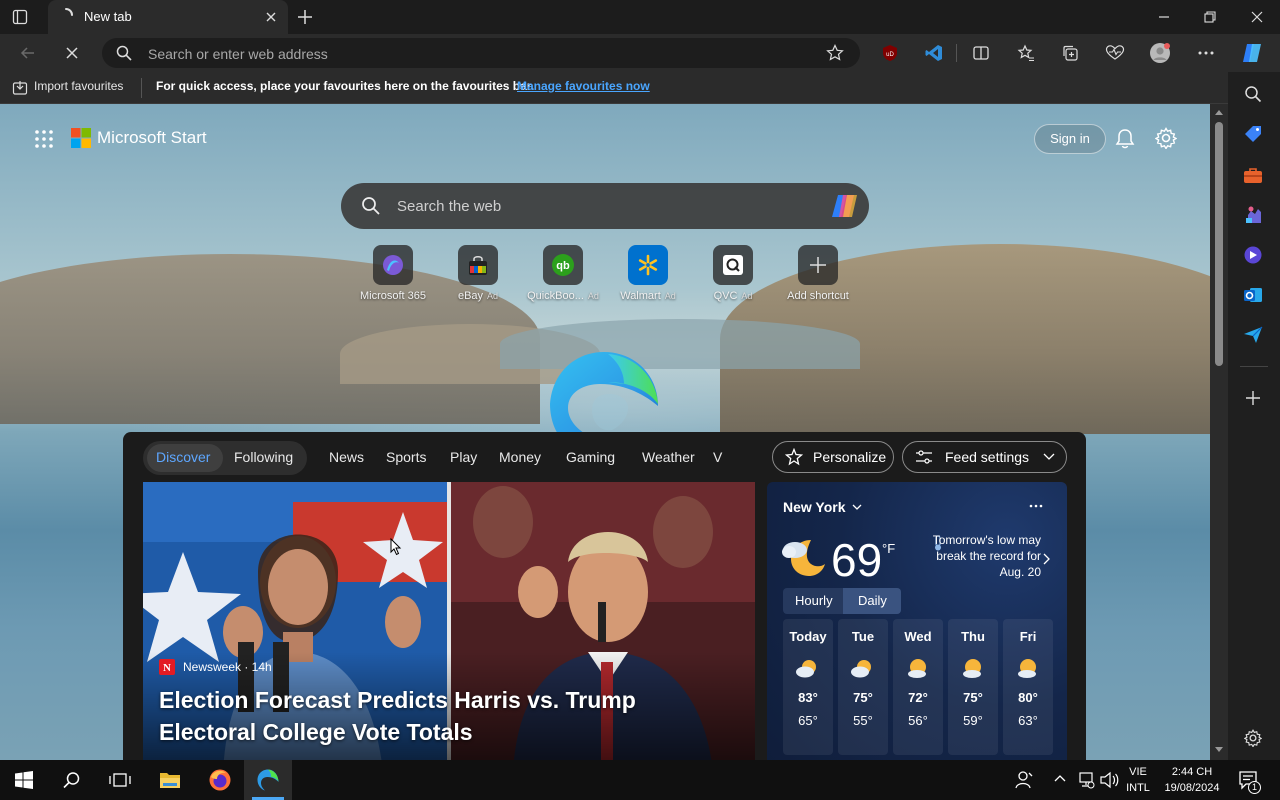 This screenshot has height=800, width=1280. Describe the element at coordinates (1253, 295) in the screenshot. I see `outlook-icon` at that location.